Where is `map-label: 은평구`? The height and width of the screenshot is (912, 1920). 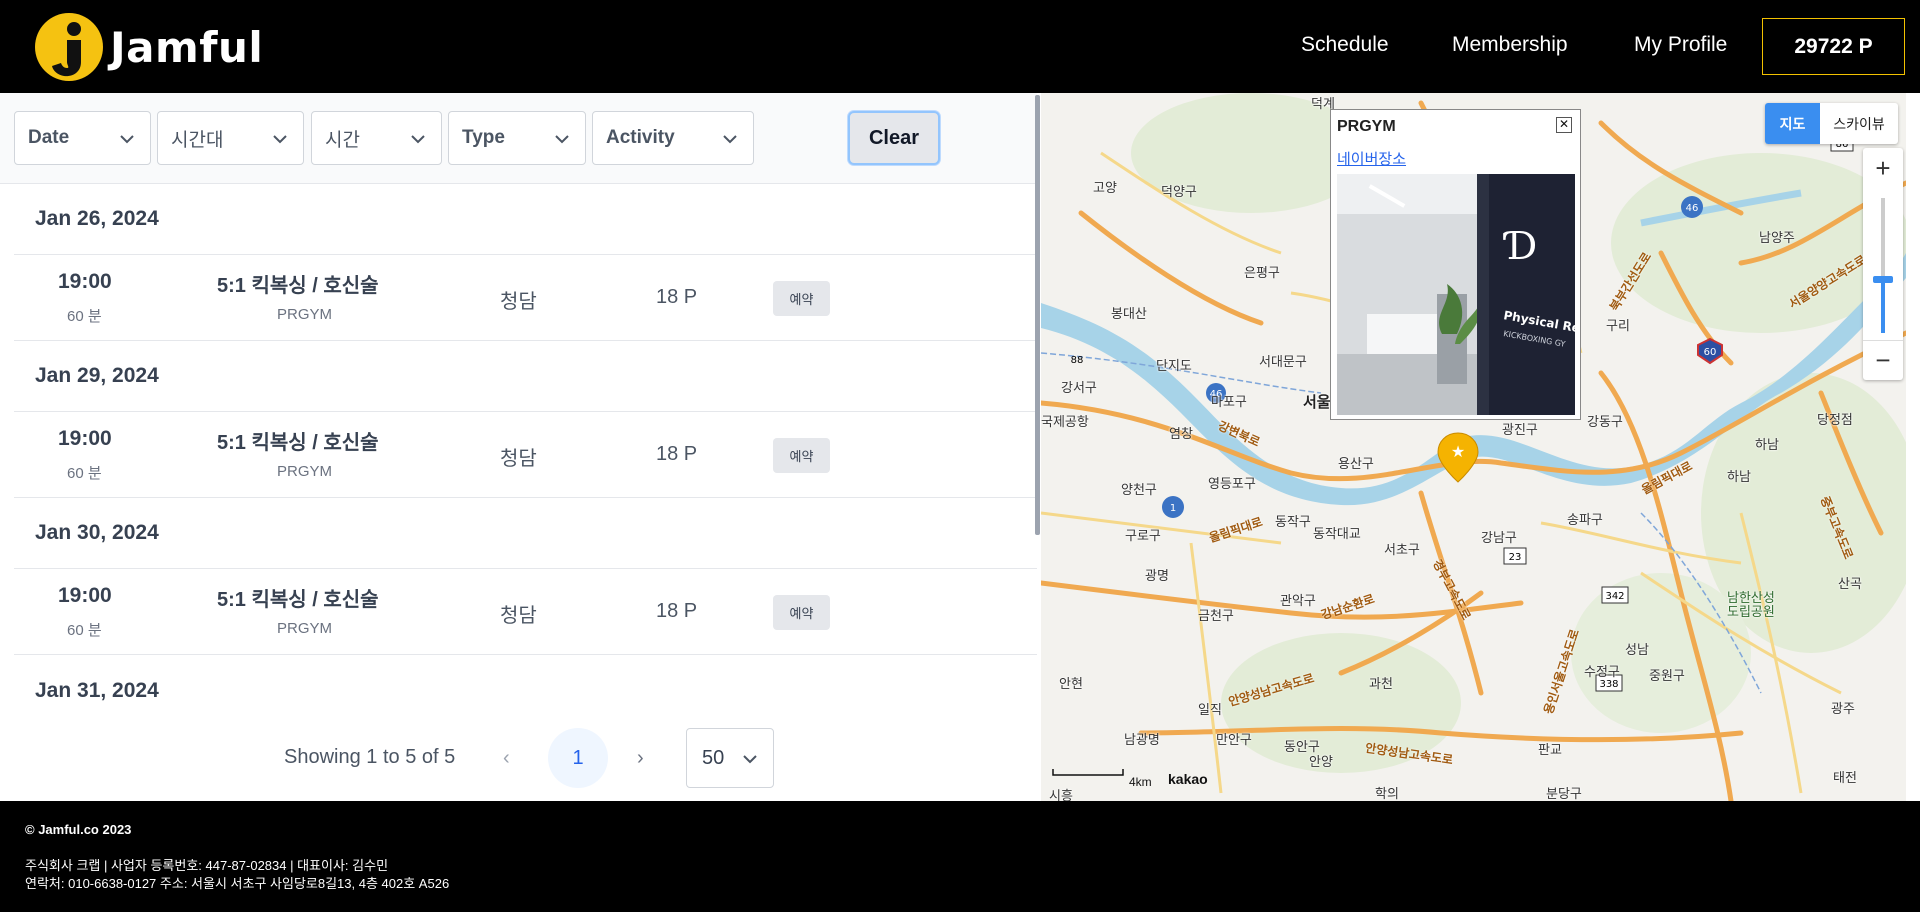
map-label: 은평구 is located at coordinates (1262, 272).